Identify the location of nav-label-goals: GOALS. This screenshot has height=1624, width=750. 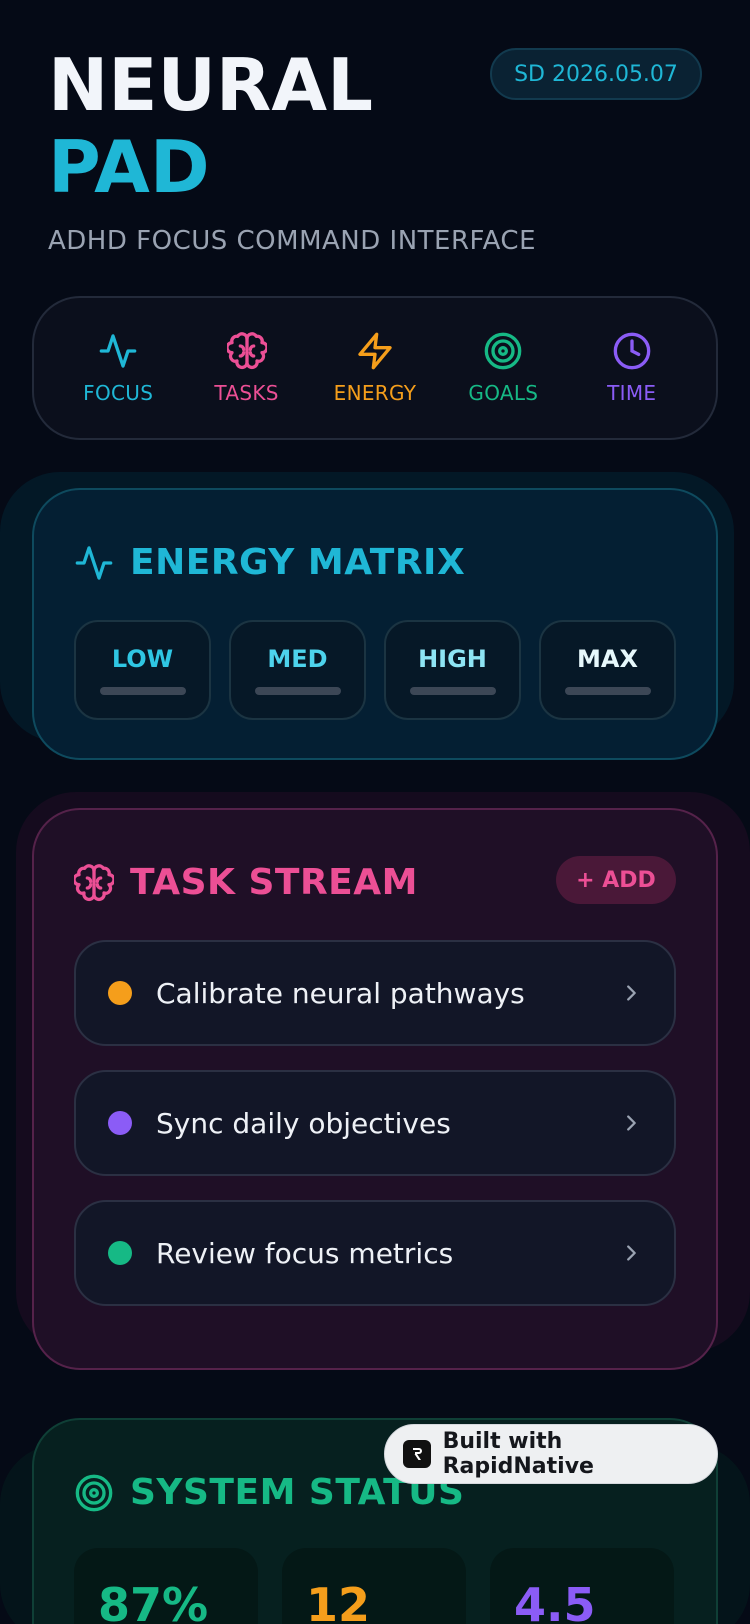
(503, 393).